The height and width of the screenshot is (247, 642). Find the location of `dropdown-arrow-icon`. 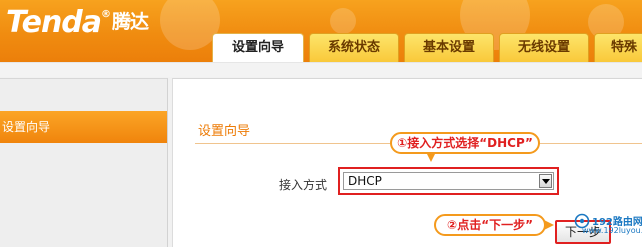

dropdown-arrow-icon is located at coordinates (545, 181).